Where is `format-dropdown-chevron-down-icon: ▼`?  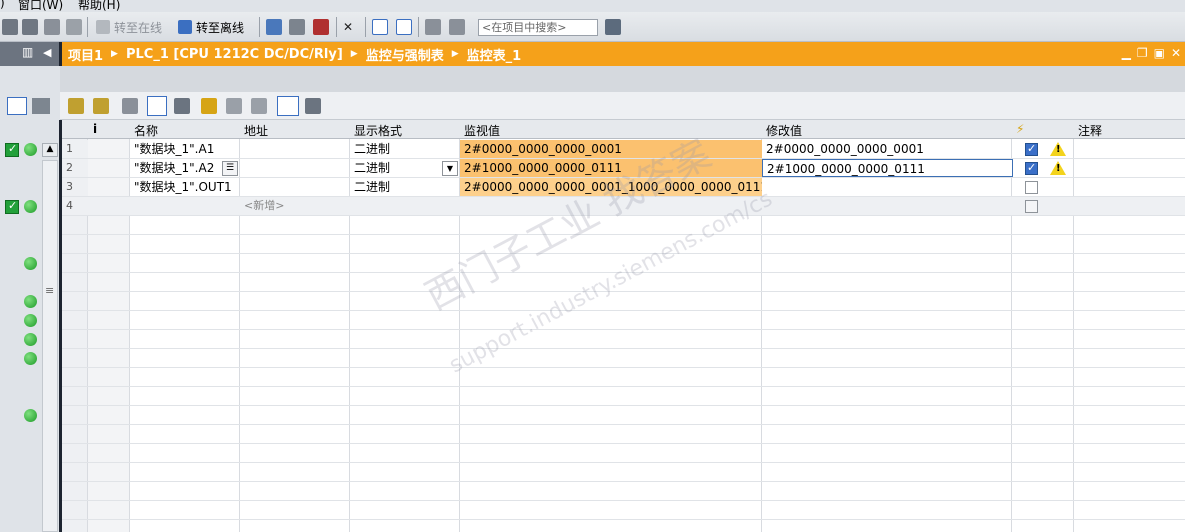
format-dropdown-chevron-down-icon: ▼ is located at coordinates (450, 168).